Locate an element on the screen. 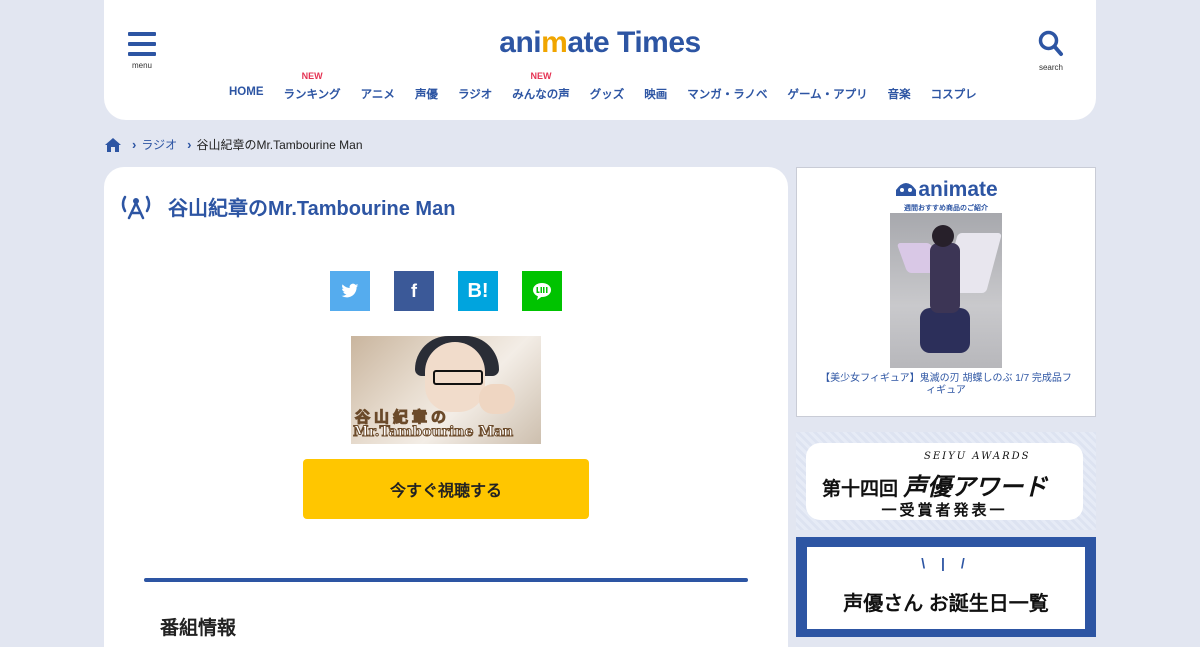 Image resolution: width=1200 pixels, height=647 pixels. search-label: search is located at coordinates (1050, 67).